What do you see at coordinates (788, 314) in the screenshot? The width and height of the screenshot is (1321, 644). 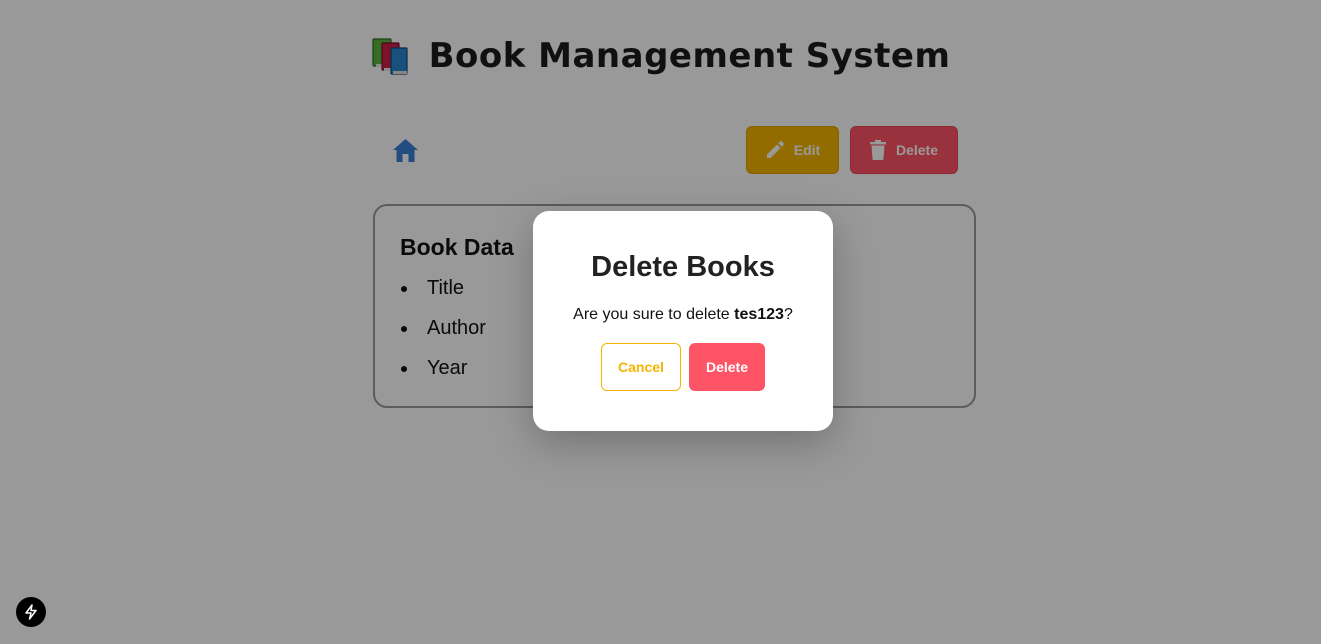 I see `dialog-message-suffix: ?` at bounding box center [788, 314].